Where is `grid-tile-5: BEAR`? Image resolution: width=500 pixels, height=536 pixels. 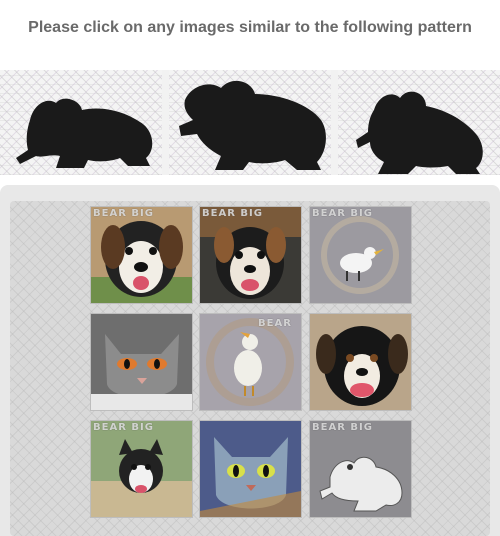 grid-tile-5: BEAR is located at coordinates (250, 362).